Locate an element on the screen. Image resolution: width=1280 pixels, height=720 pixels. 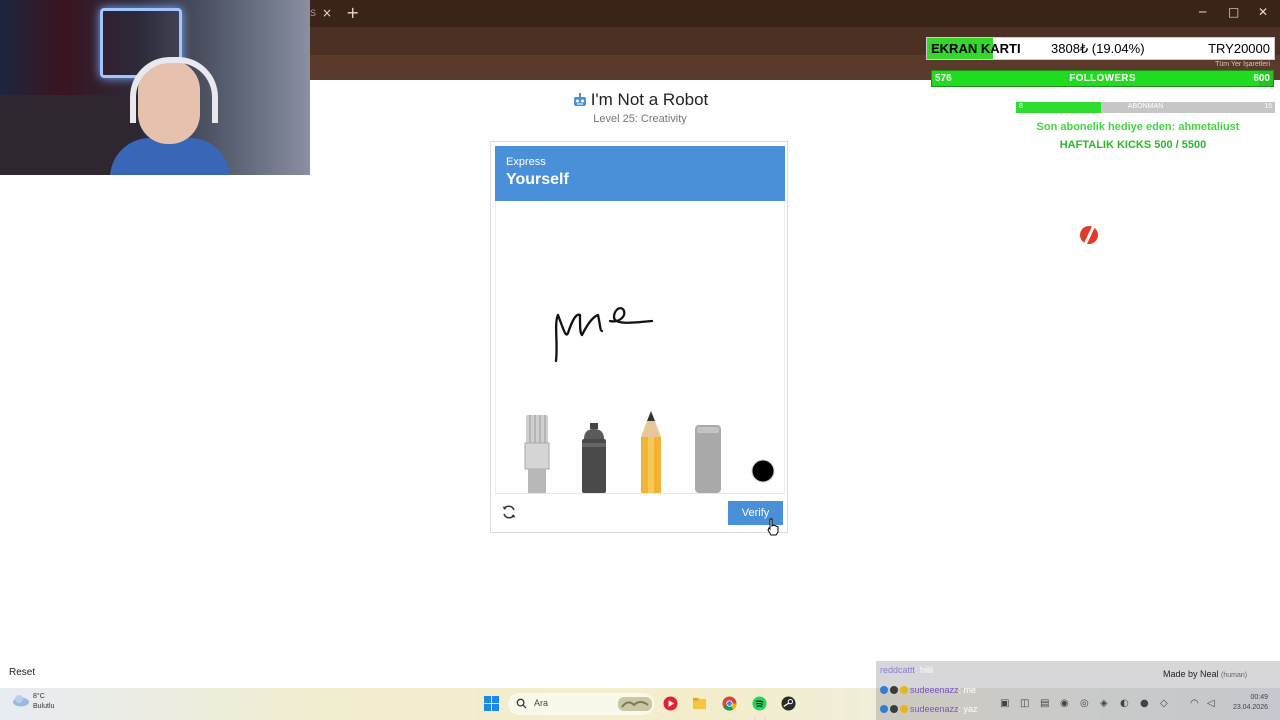
chat-message: reddcattt: hiiii is located at coordinates (906, 670).